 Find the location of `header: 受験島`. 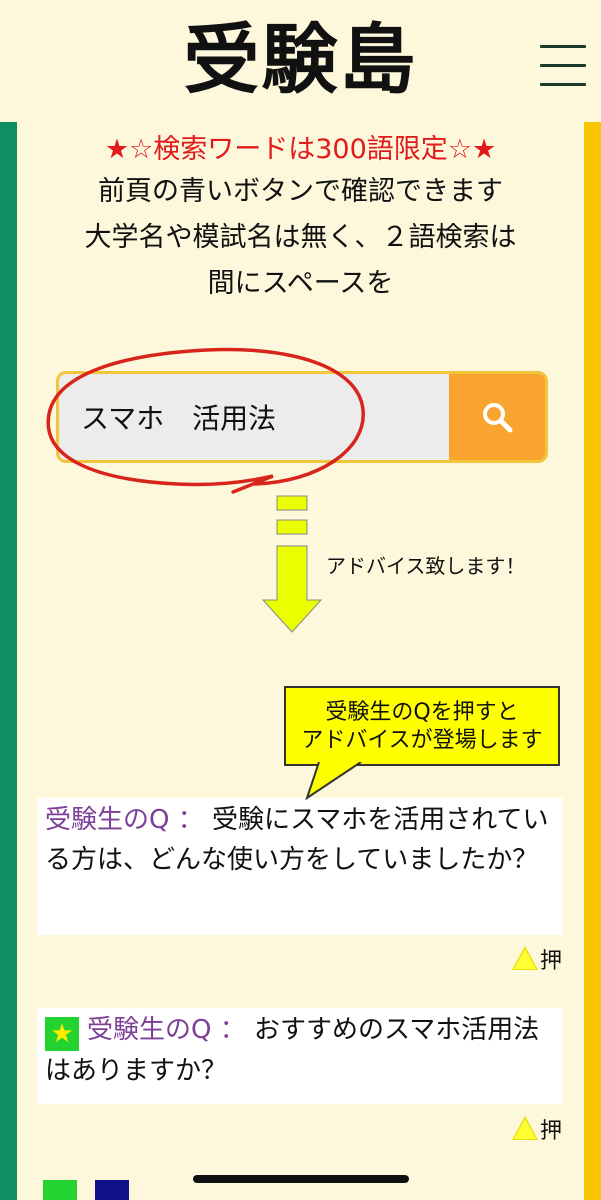

header: 受験島 is located at coordinates (300, 61).